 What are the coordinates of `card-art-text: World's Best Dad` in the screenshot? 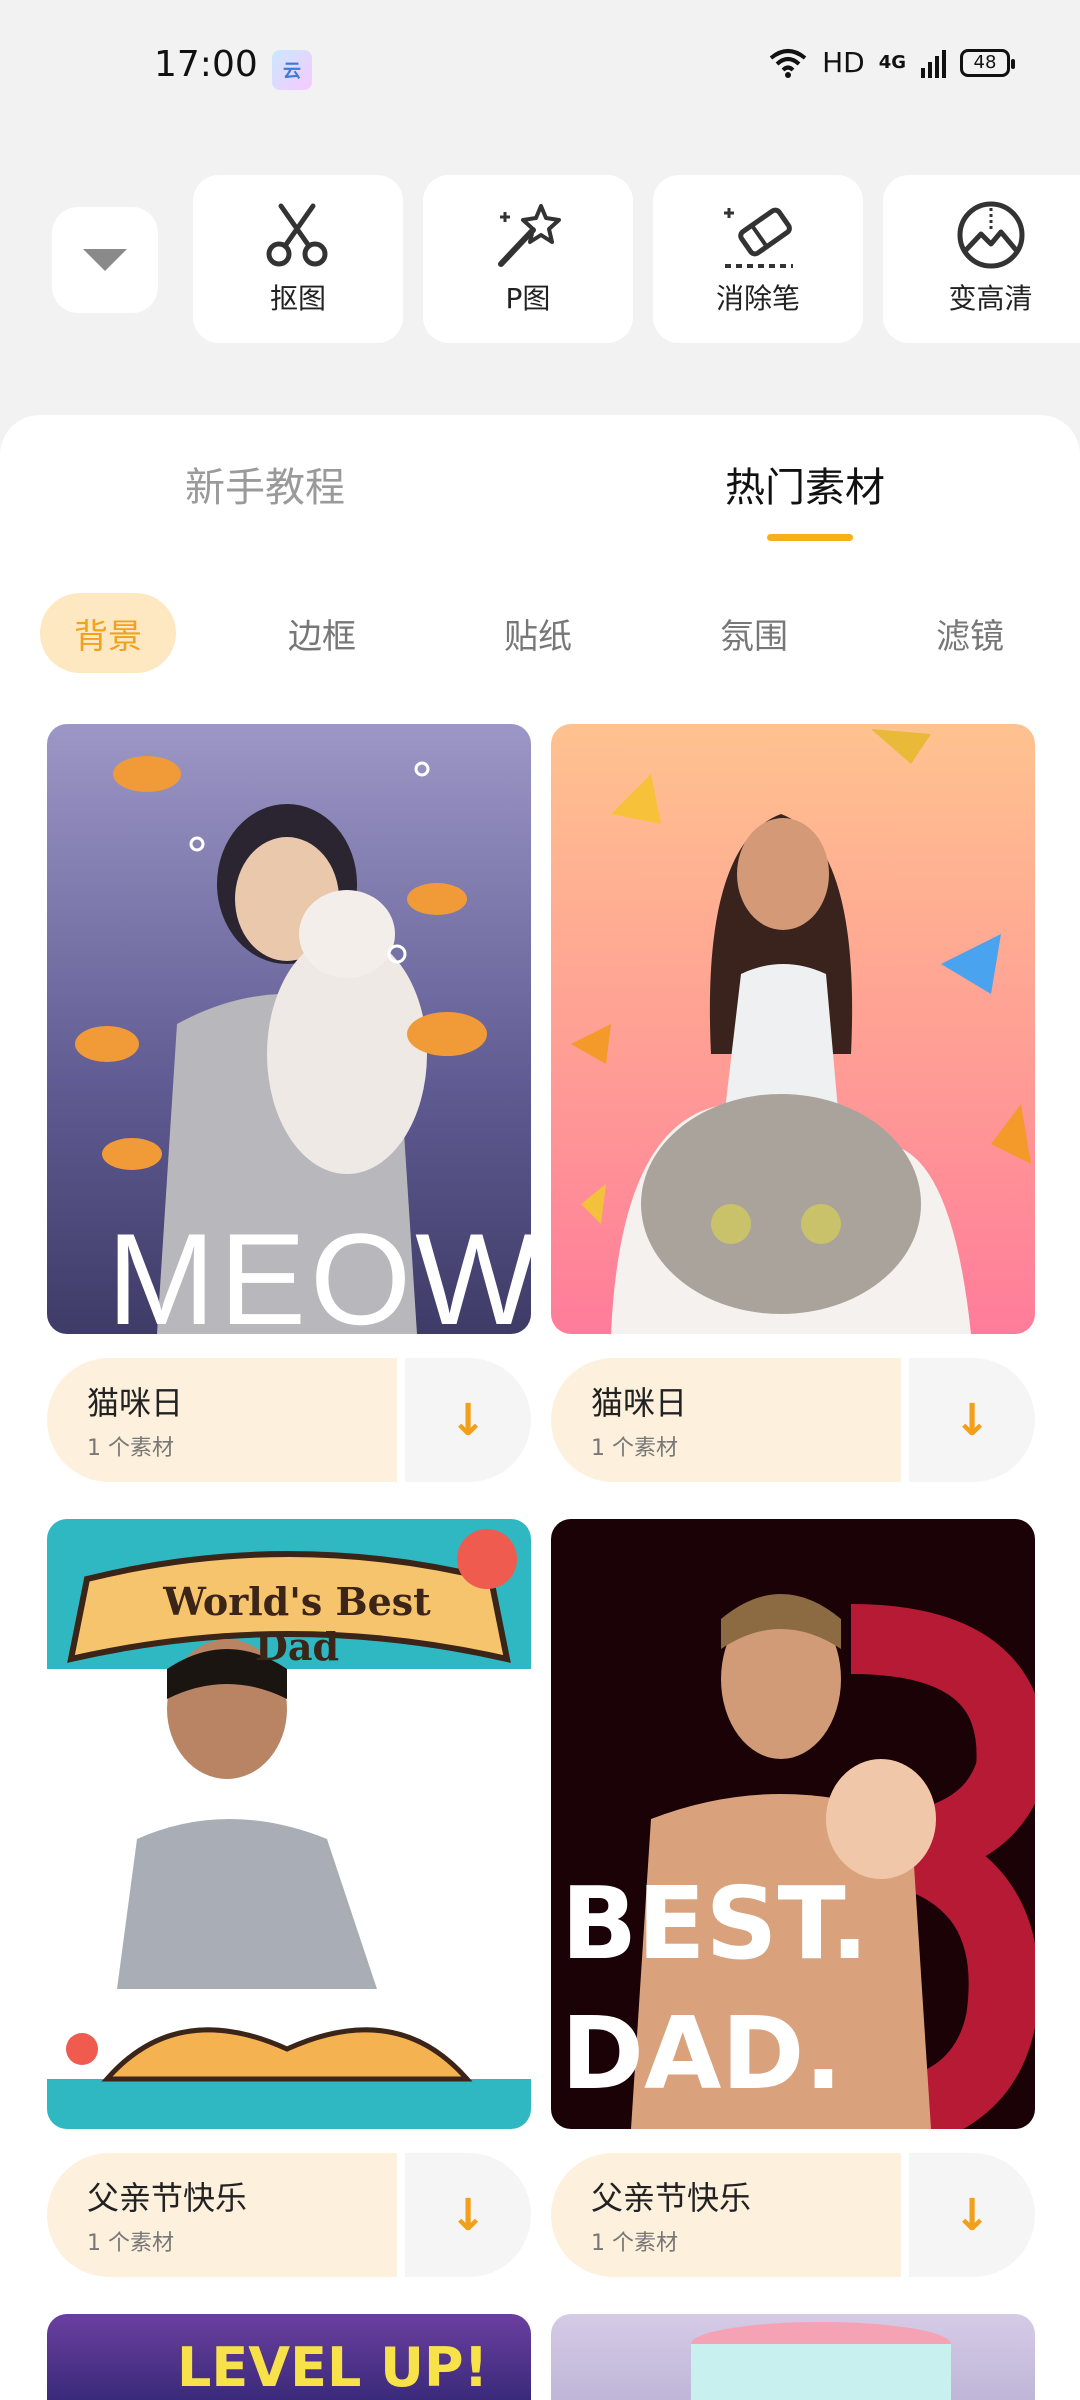 It's located at (297, 1624).